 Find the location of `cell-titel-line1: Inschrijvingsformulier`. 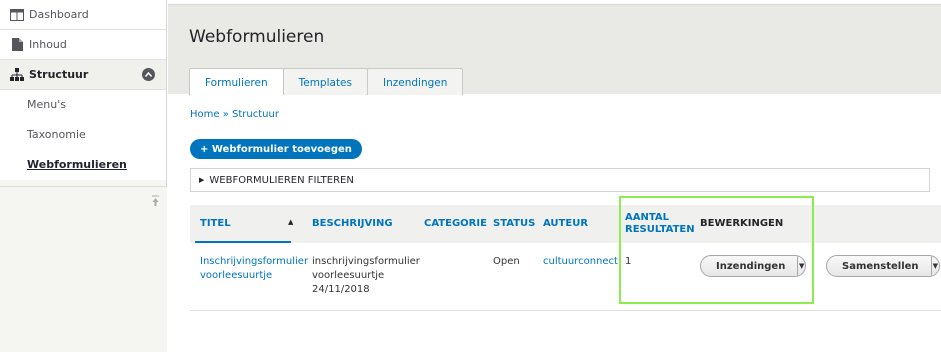

cell-titel-line1: Inschrijvingsformulier is located at coordinates (254, 261).